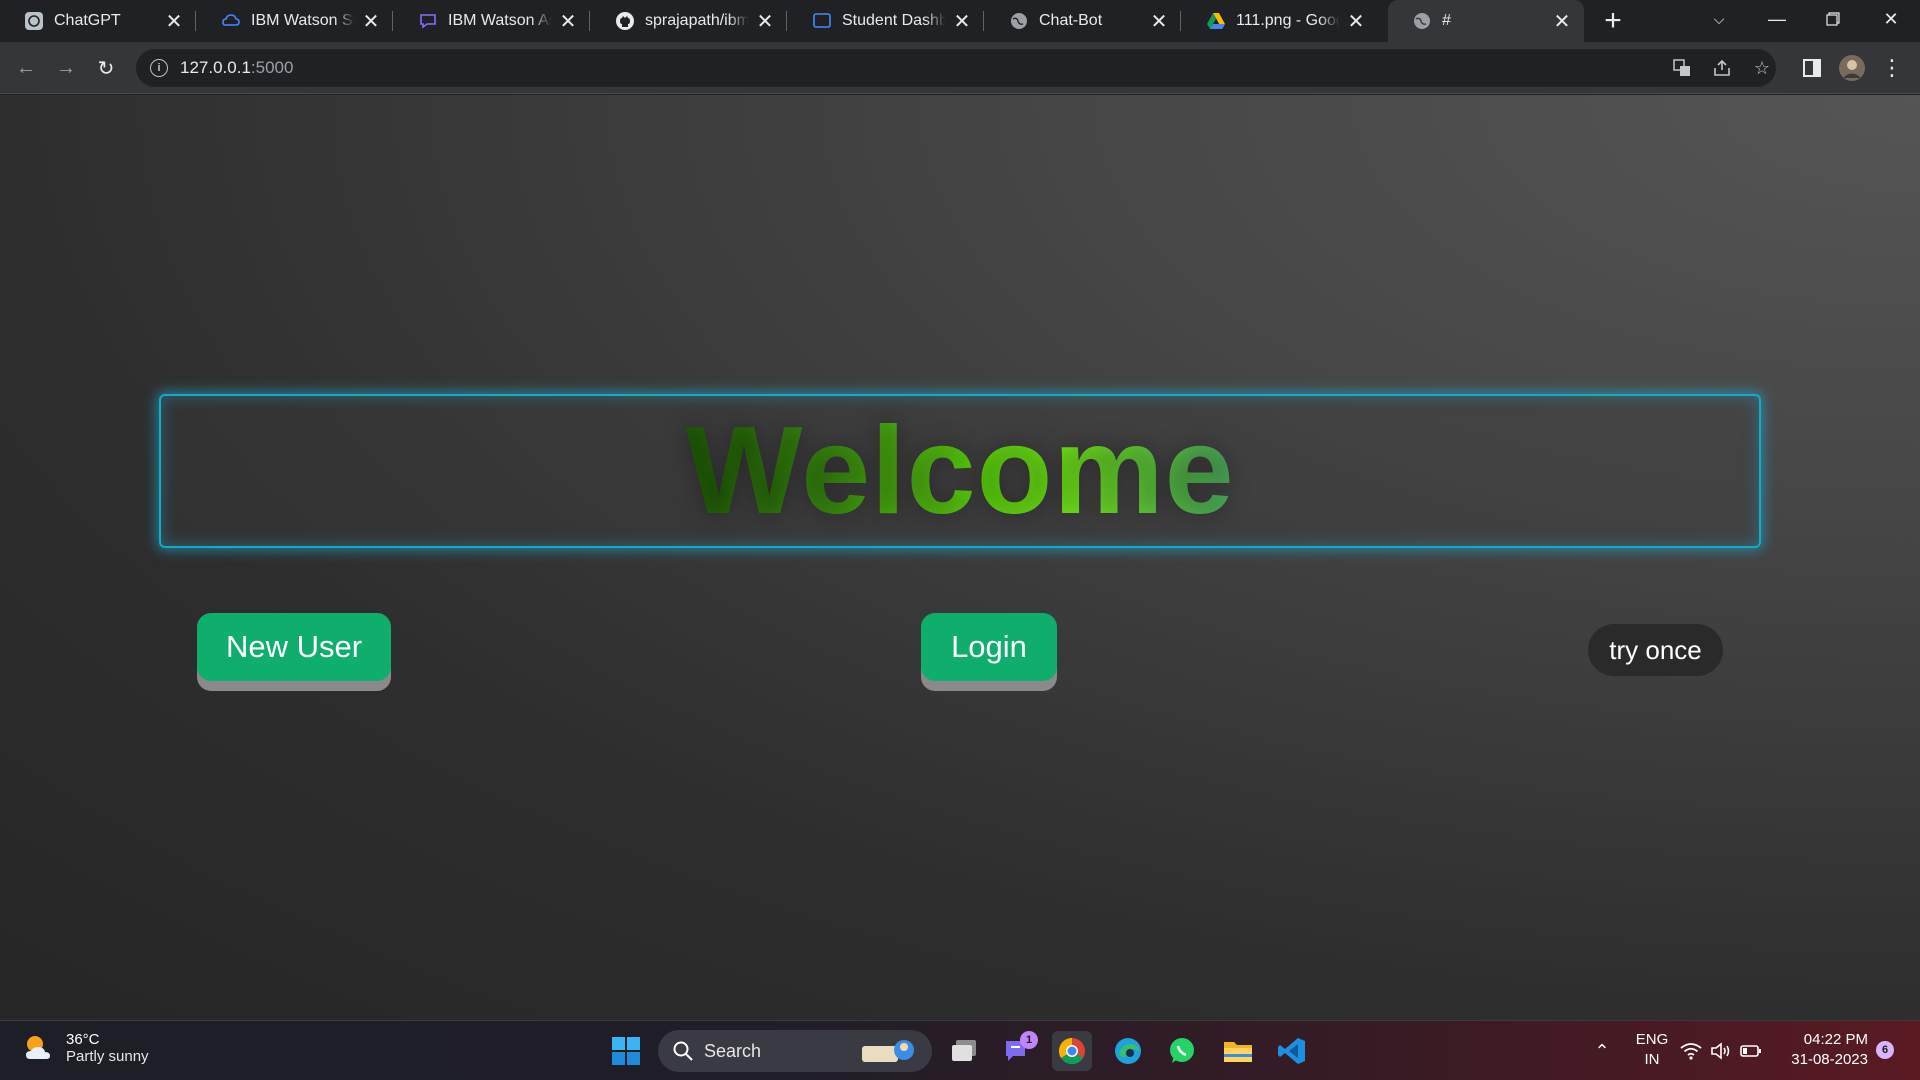 This screenshot has width=1920, height=1080. What do you see at coordinates (1777, 19) in the screenshot?
I see `minimize-icon: —` at bounding box center [1777, 19].